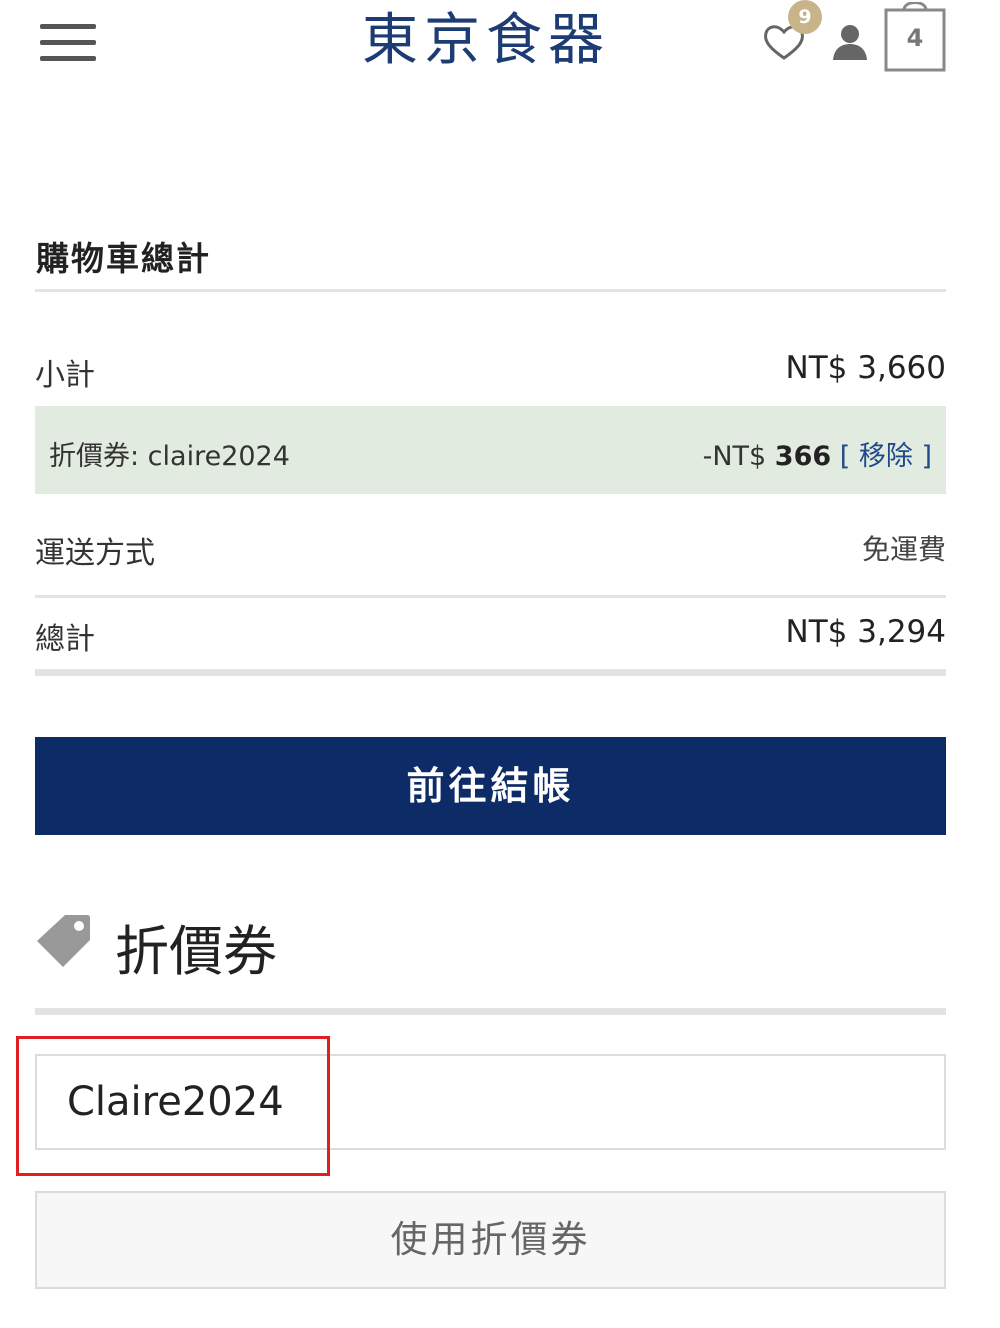 This screenshot has height=1328, width=1000. What do you see at coordinates (805, 17) in the screenshot?
I see `wishlist-count-badge: 9` at bounding box center [805, 17].